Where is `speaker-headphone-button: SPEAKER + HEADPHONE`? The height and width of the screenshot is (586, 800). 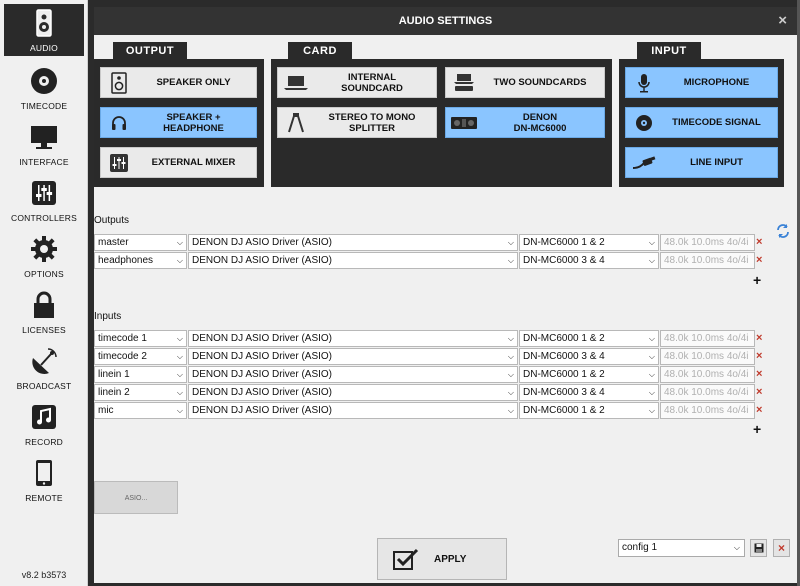 speaker-headphone-button: SPEAKER + HEADPHONE is located at coordinates (178, 122).